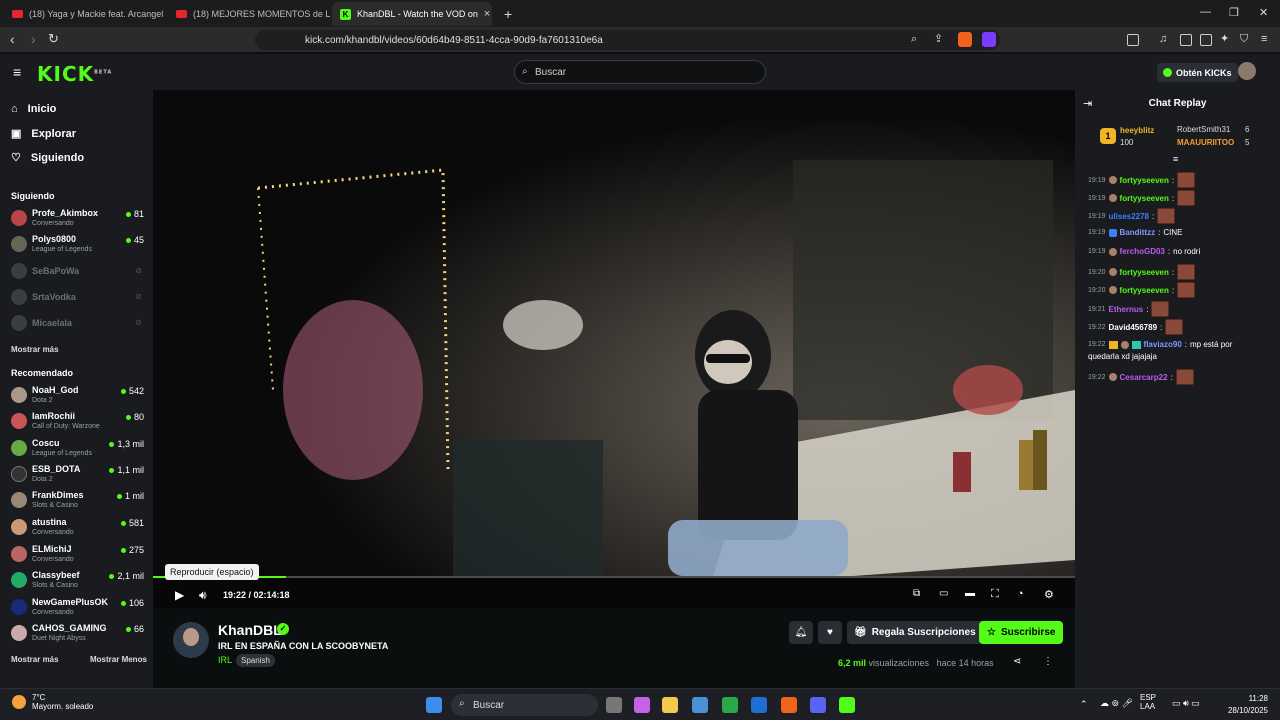 The height and width of the screenshot is (720, 1280). I want to click on zoom-icon: ⌕, so click(914, 39).